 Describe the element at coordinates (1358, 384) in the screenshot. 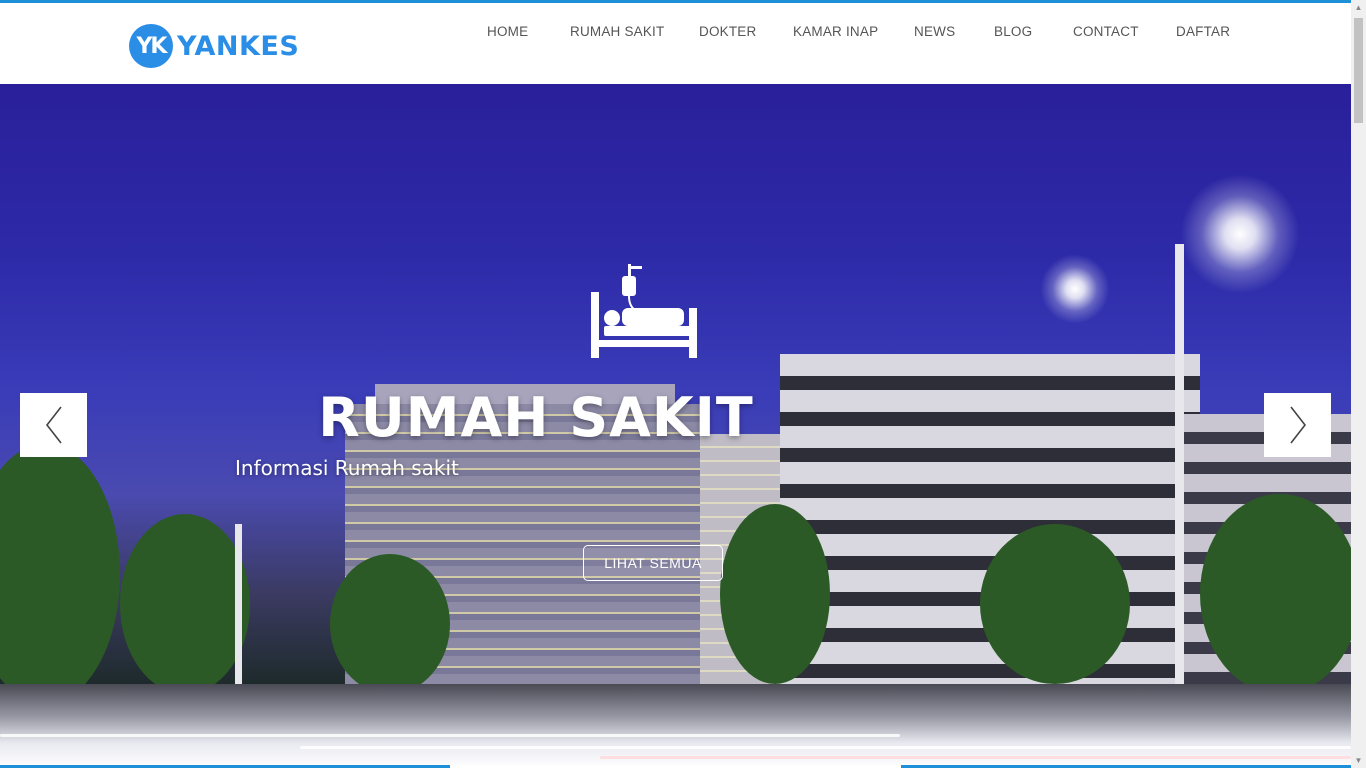

I see `page-scrollbar: ▲ ▼` at that location.